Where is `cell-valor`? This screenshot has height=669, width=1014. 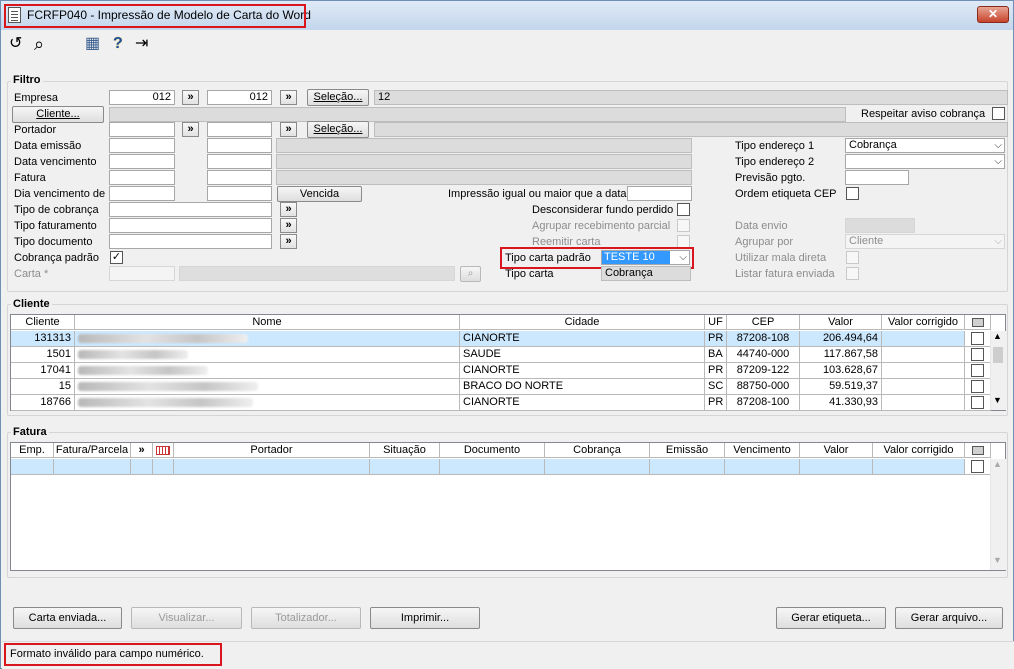 cell-valor is located at coordinates (836, 467).